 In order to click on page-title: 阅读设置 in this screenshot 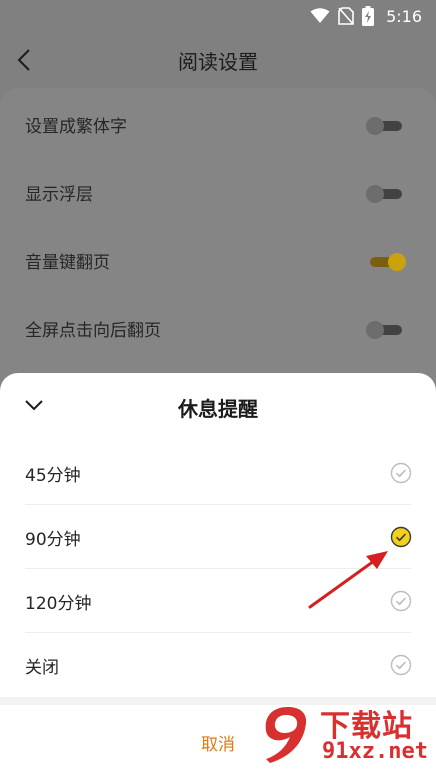, I will do `click(218, 62)`.